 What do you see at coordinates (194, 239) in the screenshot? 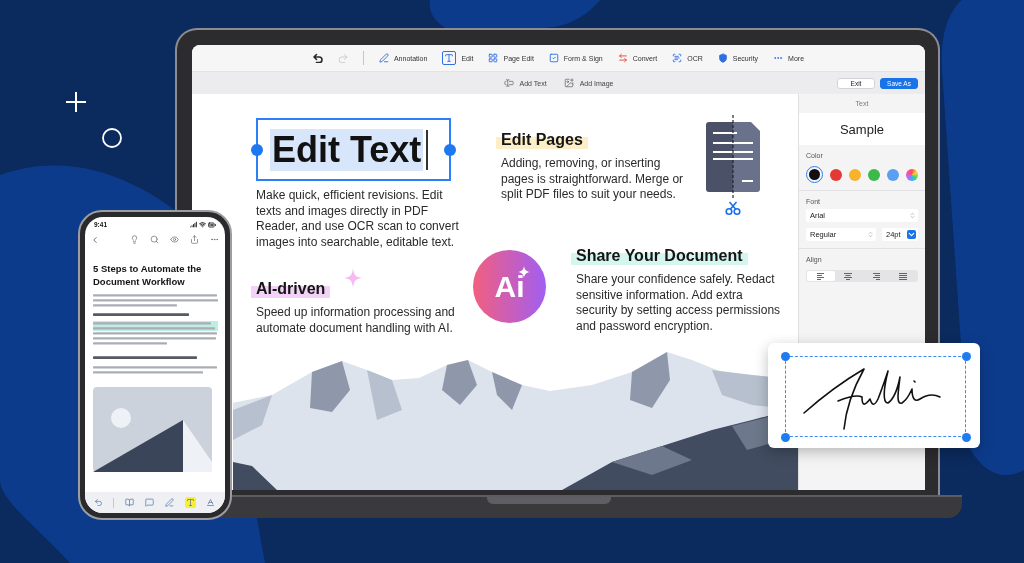
I see `share-icon` at bounding box center [194, 239].